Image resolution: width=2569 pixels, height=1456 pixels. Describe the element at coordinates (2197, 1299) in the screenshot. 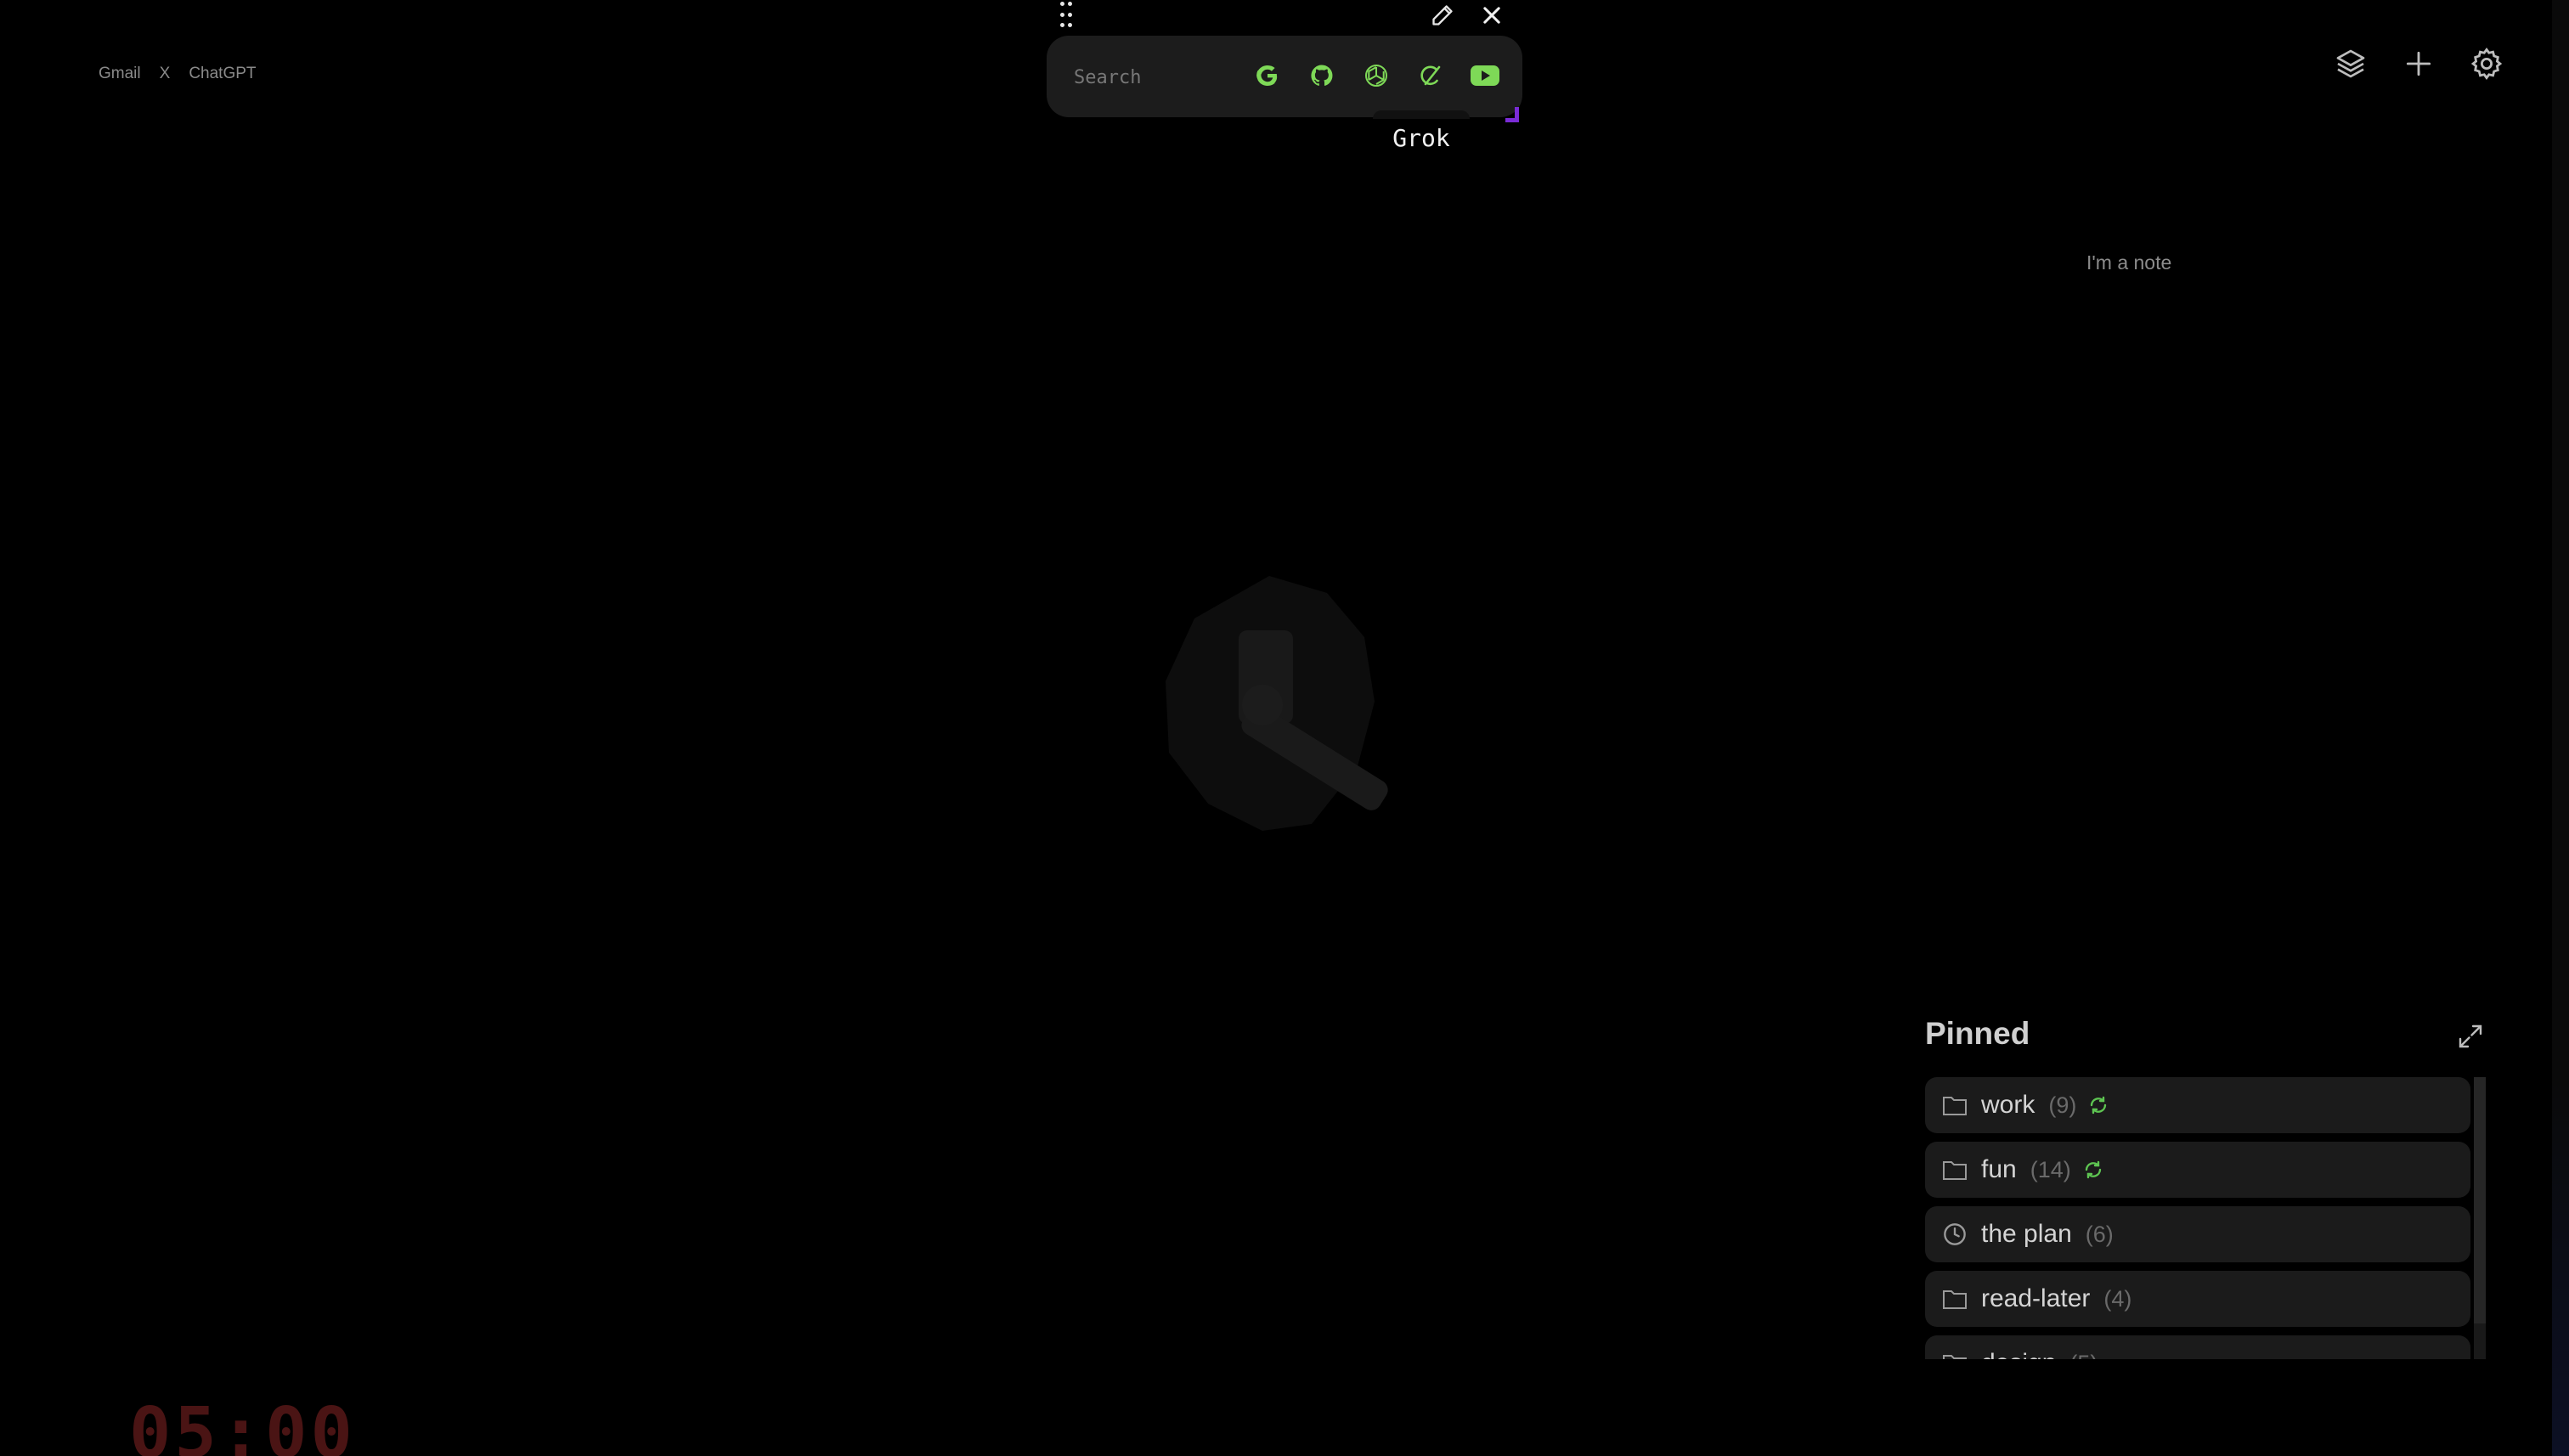

I see `pinned-item-read-later: read-later (4)` at that location.